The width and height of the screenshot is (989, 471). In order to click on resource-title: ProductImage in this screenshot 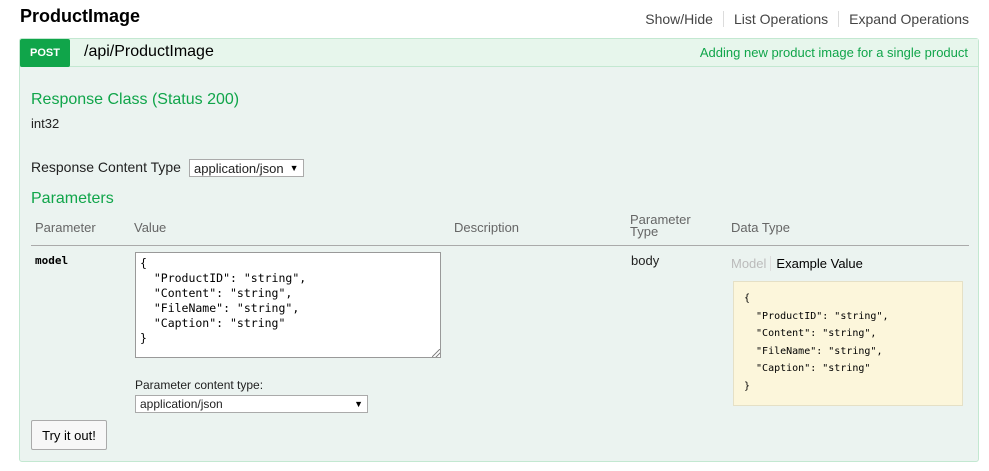, I will do `click(80, 16)`.